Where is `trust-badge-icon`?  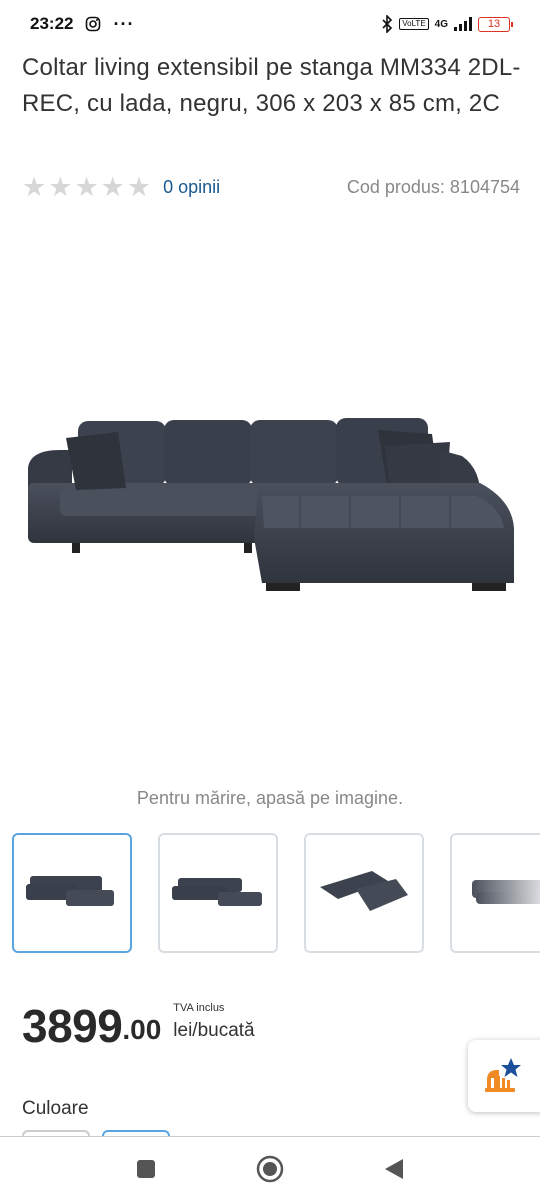
trust-badge-icon is located at coordinates (503, 1075).